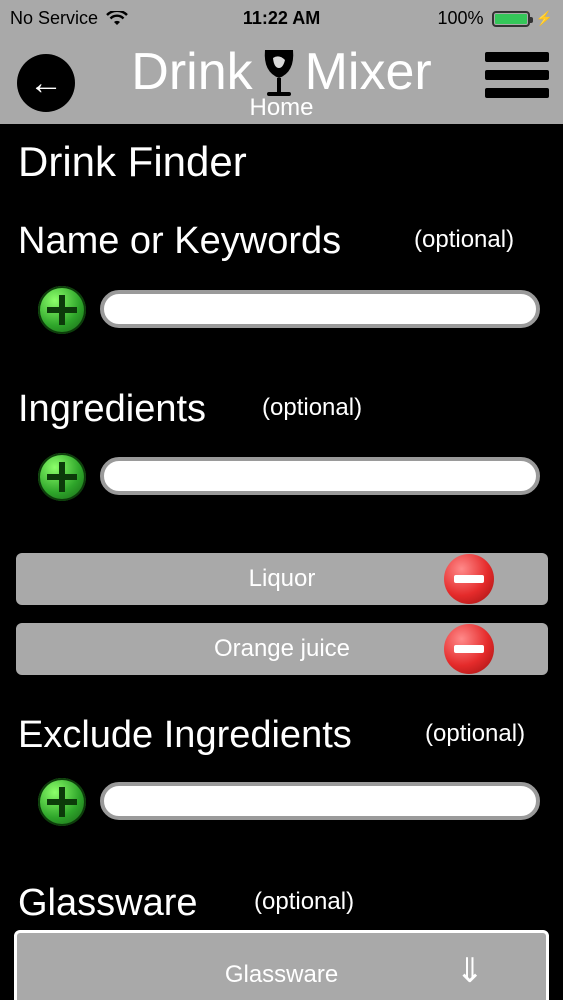 This screenshot has height=1000, width=563. I want to click on menu-button, so click(517, 80).